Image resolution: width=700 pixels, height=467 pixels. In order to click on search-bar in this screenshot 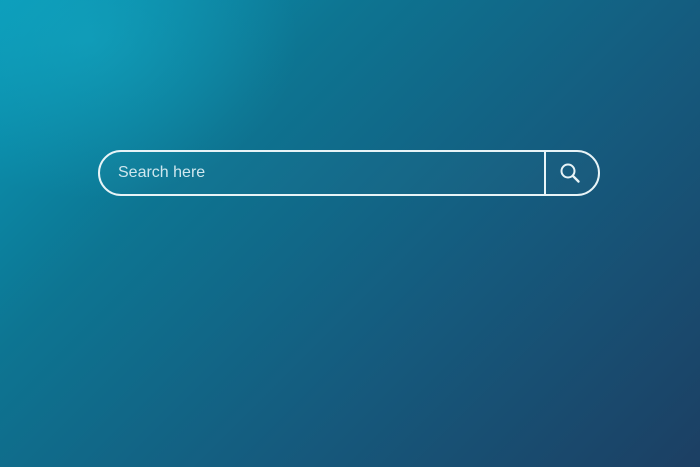, I will do `click(349, 173)`.